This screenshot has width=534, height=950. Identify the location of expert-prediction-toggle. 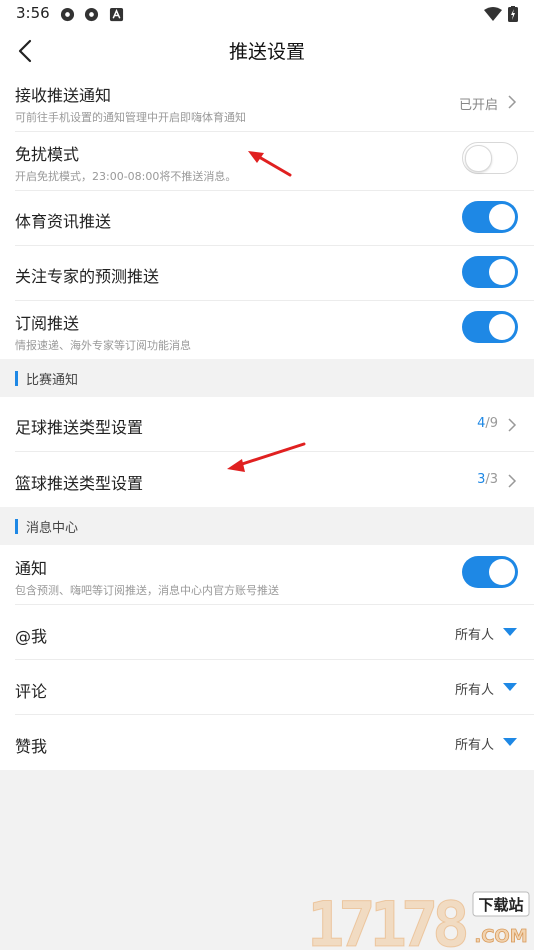
(490, 272).